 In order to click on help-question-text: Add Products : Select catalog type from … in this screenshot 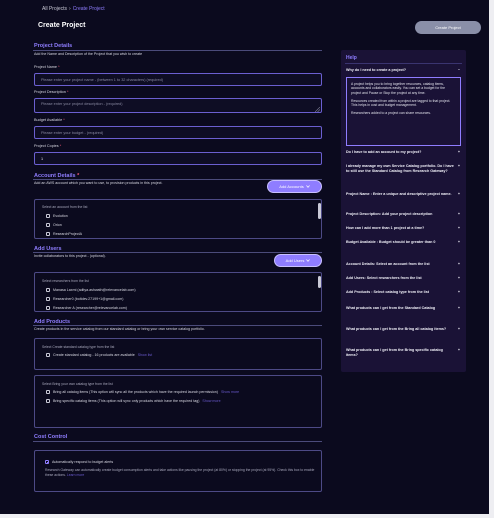, I will do `click(387, 292)`.